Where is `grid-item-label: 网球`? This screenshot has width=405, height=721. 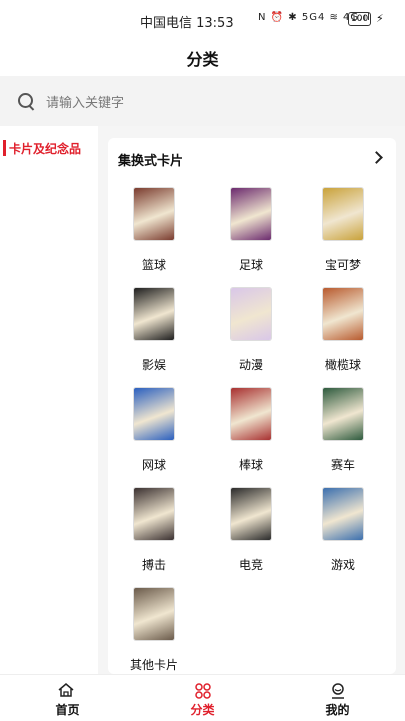
grid-item-label: 网球 is located at coordinates (153, 465).